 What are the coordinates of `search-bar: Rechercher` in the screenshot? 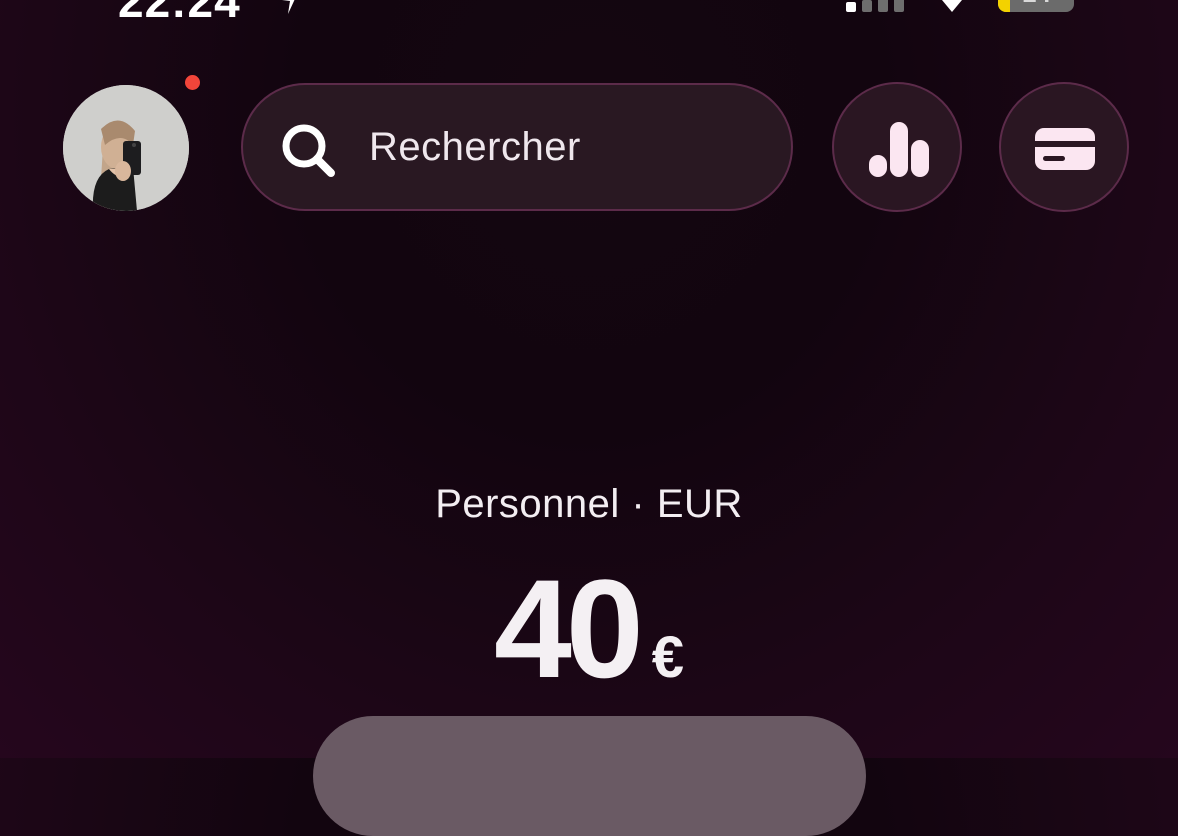 It's located at (517, 147).